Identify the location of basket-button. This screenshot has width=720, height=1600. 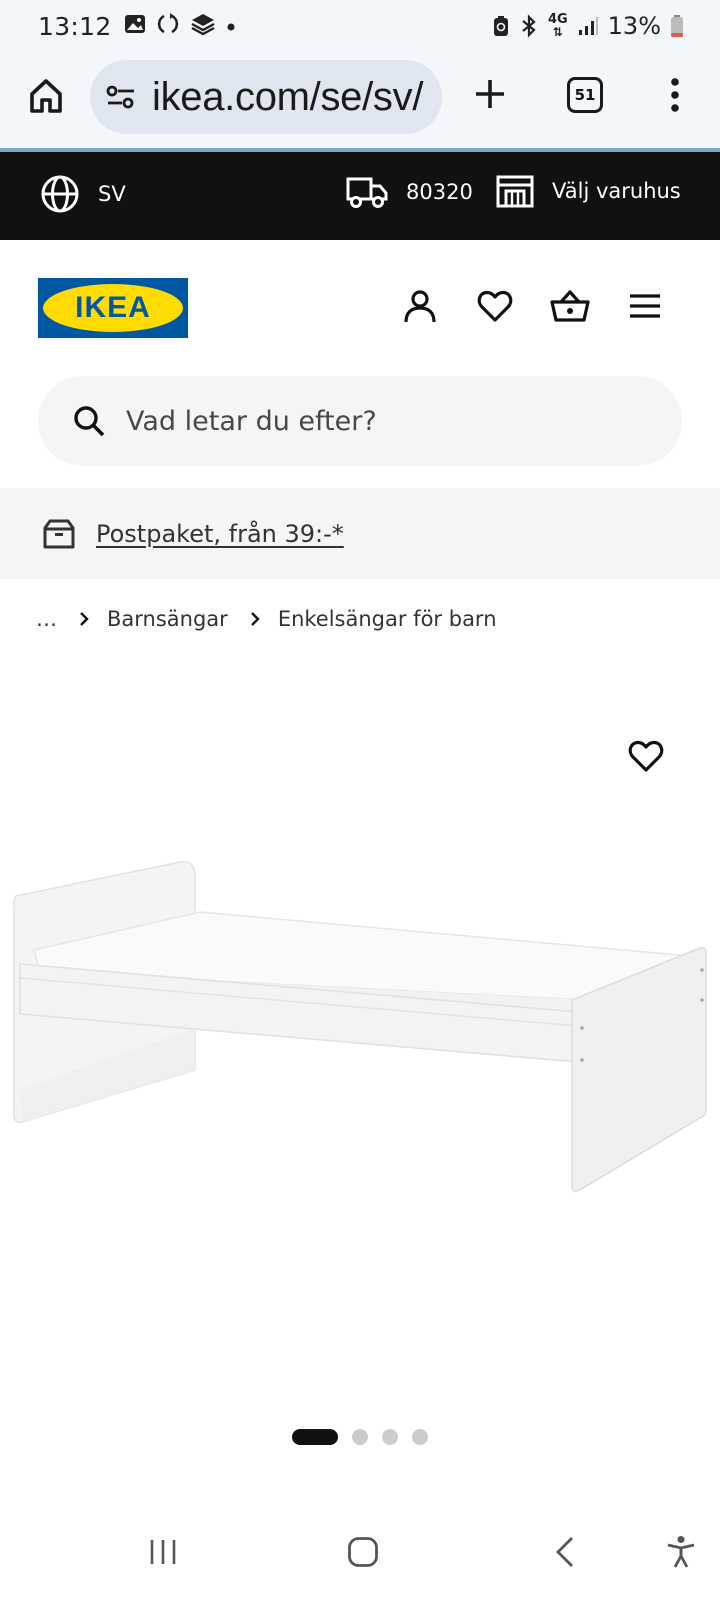
(570, 306).